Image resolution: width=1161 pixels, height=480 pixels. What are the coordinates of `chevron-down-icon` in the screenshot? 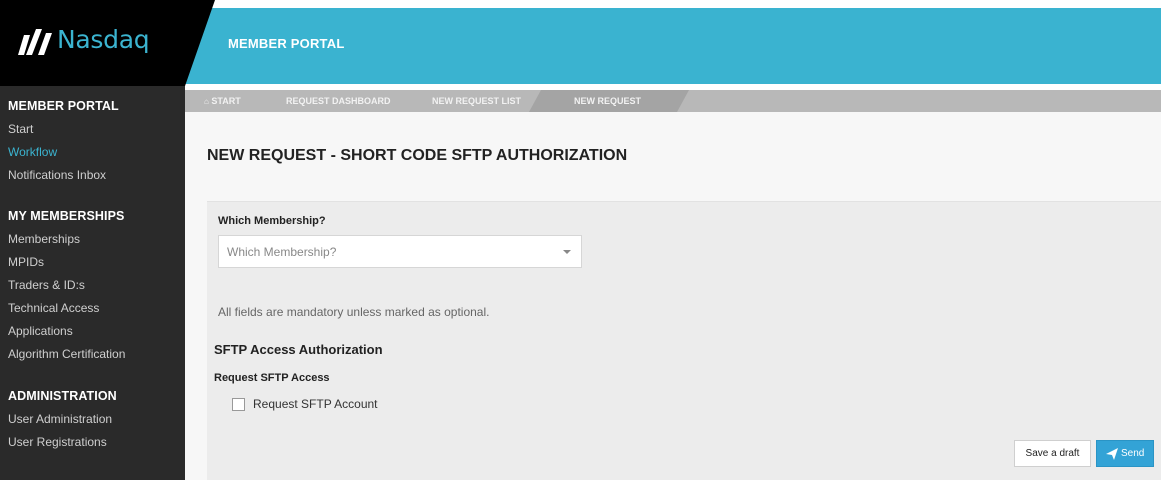 It's located at (567, 252).